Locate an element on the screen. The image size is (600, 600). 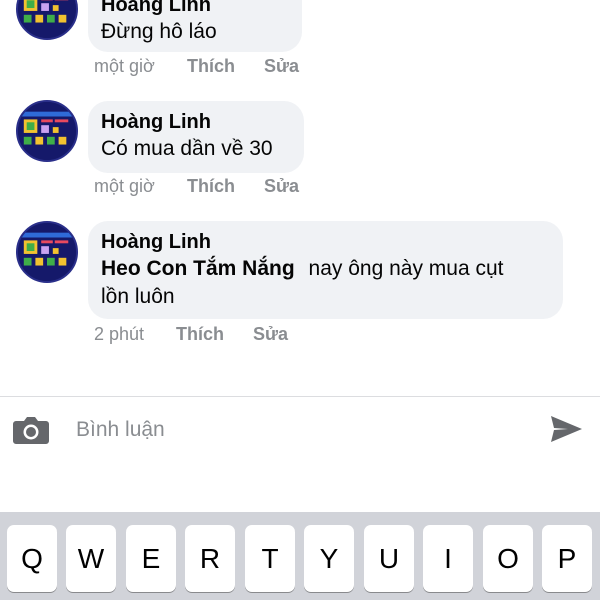
key-e: E is located at coordinates (151, 558).